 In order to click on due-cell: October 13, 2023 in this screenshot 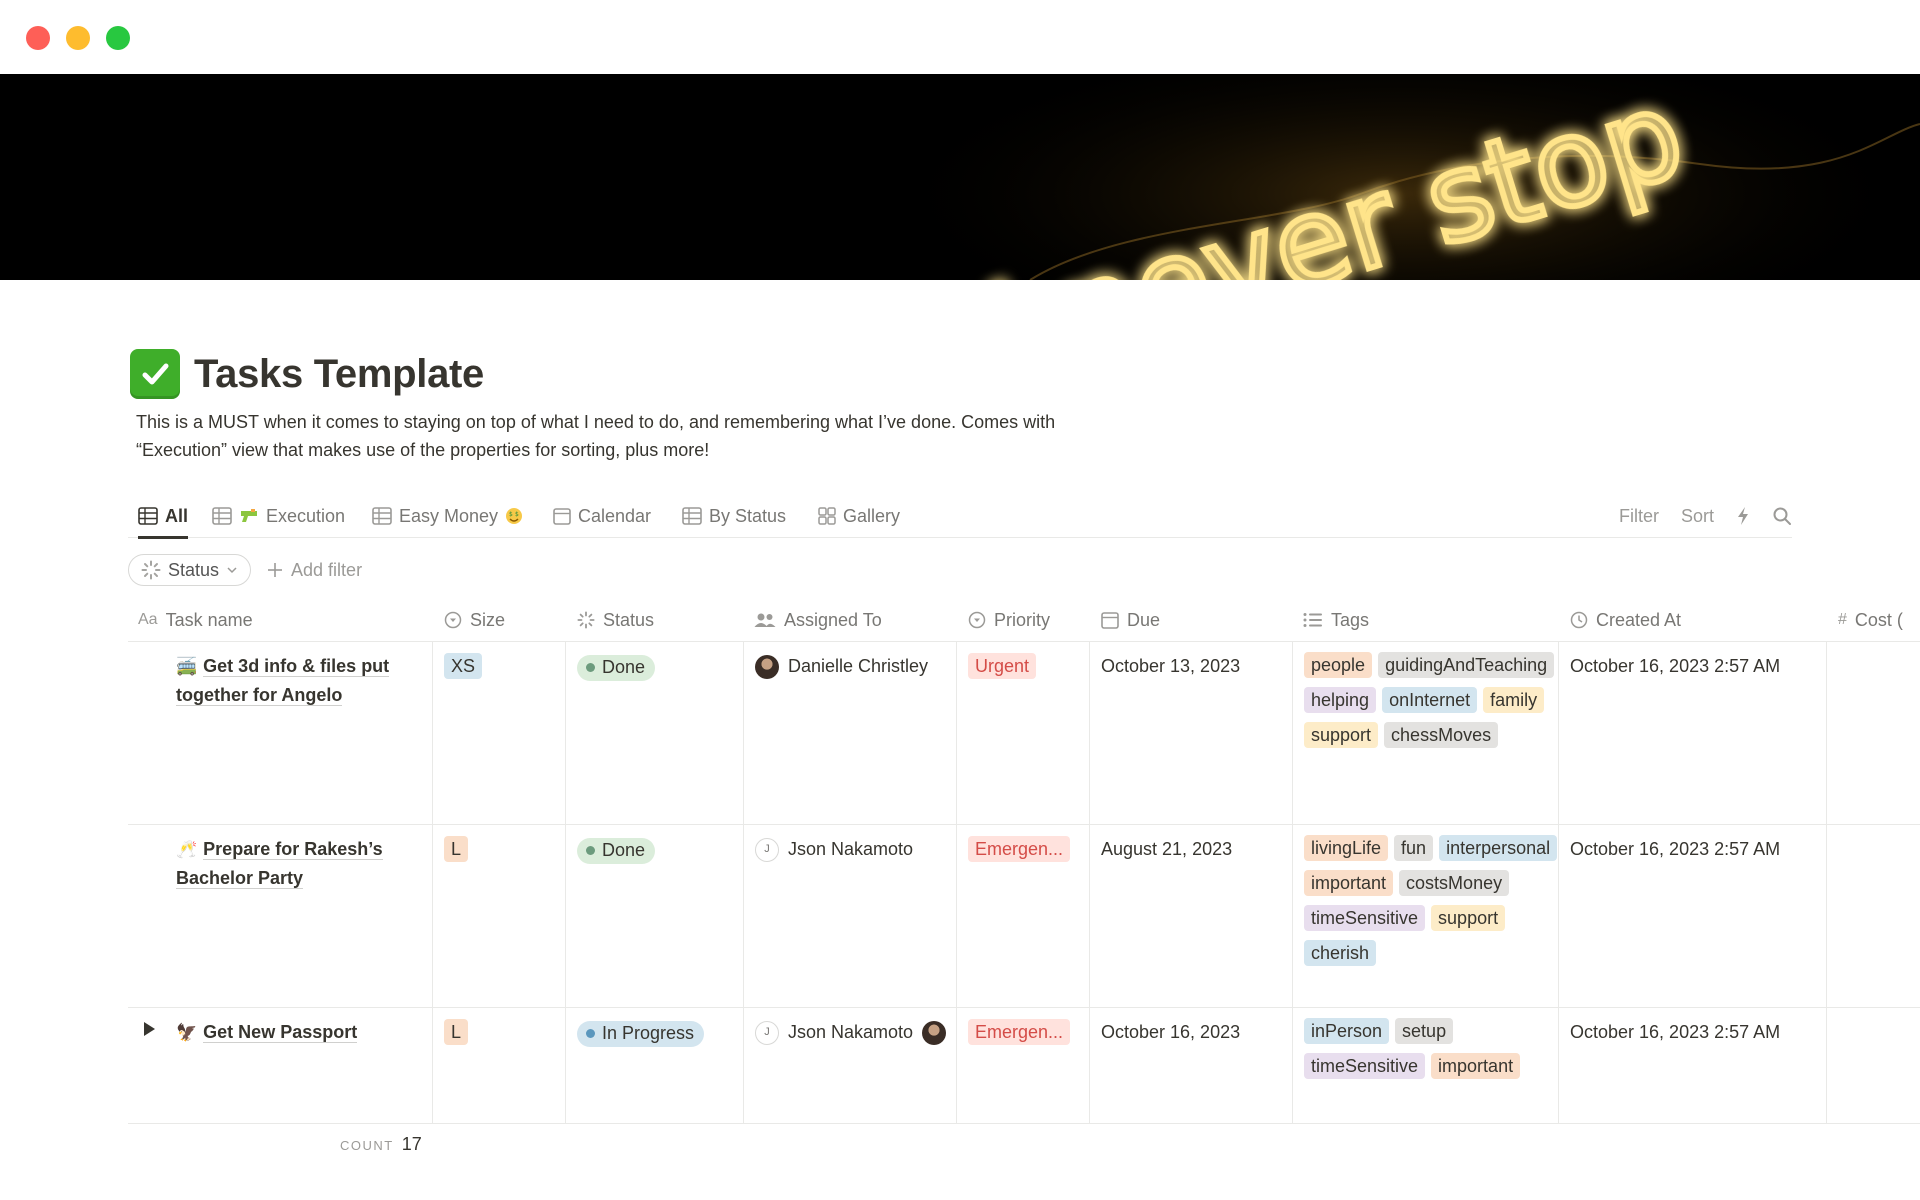, I will do `click(1170, 666)`.